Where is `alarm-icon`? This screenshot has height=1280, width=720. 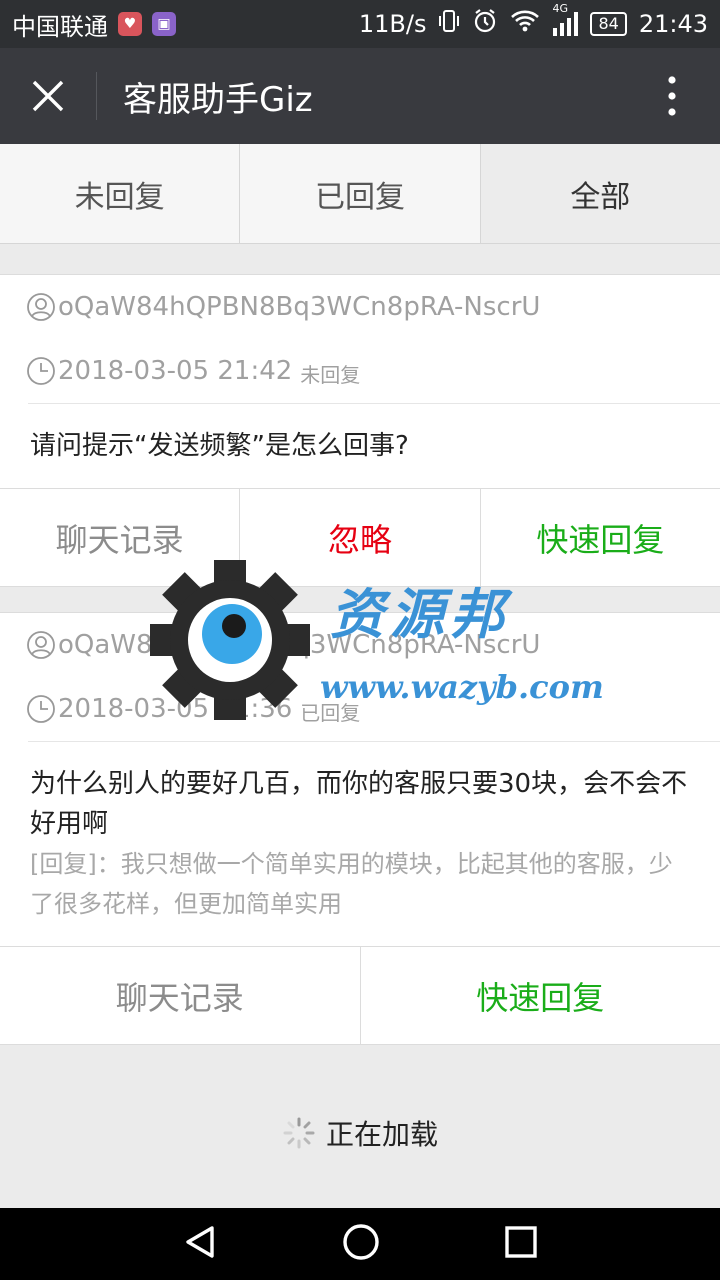 alarm-icon is located at coordinates (485, 24).